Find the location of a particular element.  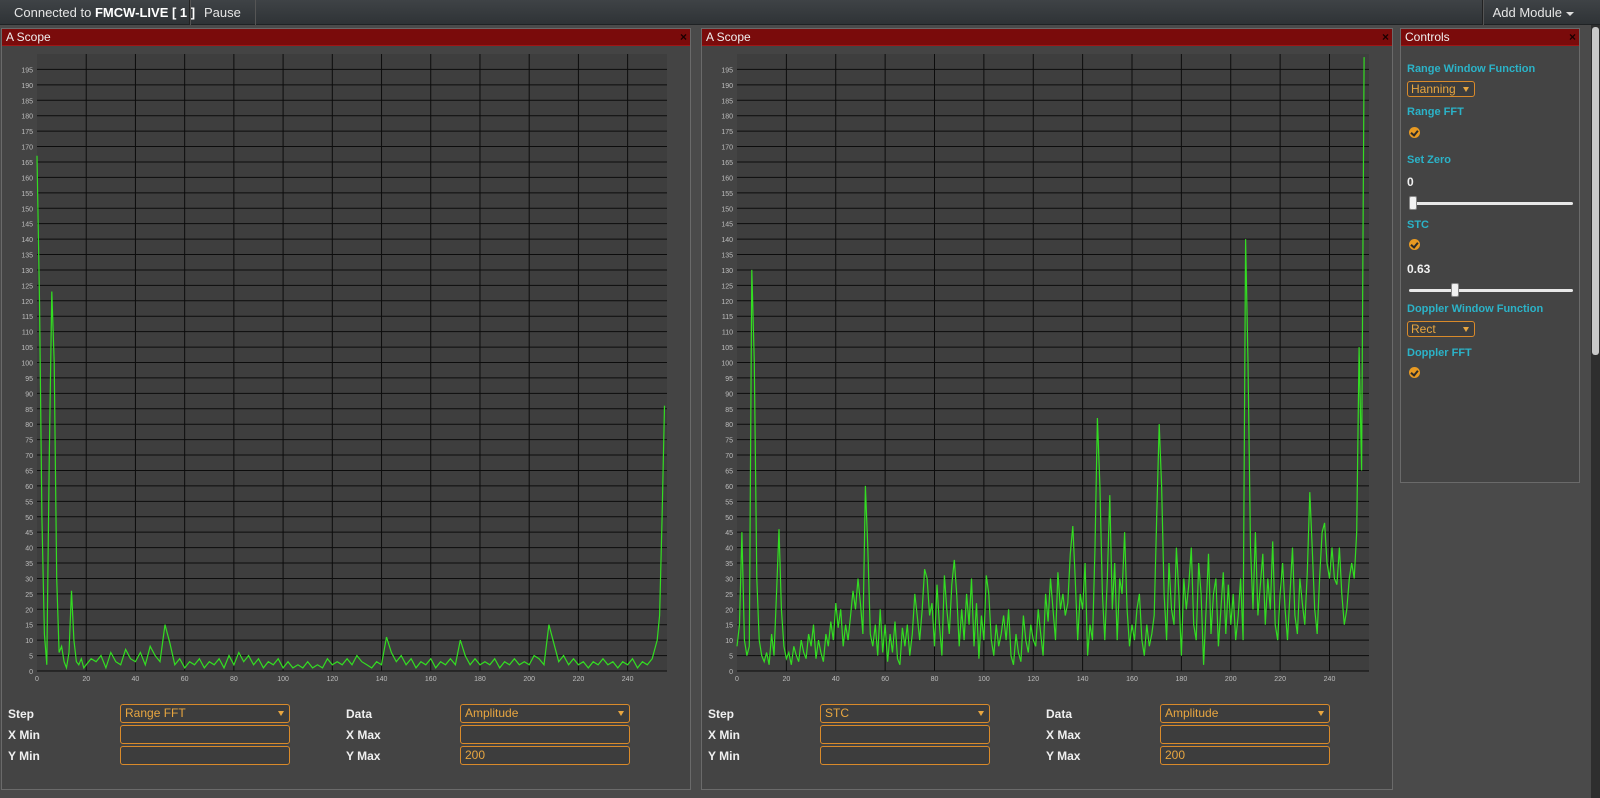

range-window-label: Range Window Function is located at coordinates (1471, 69).